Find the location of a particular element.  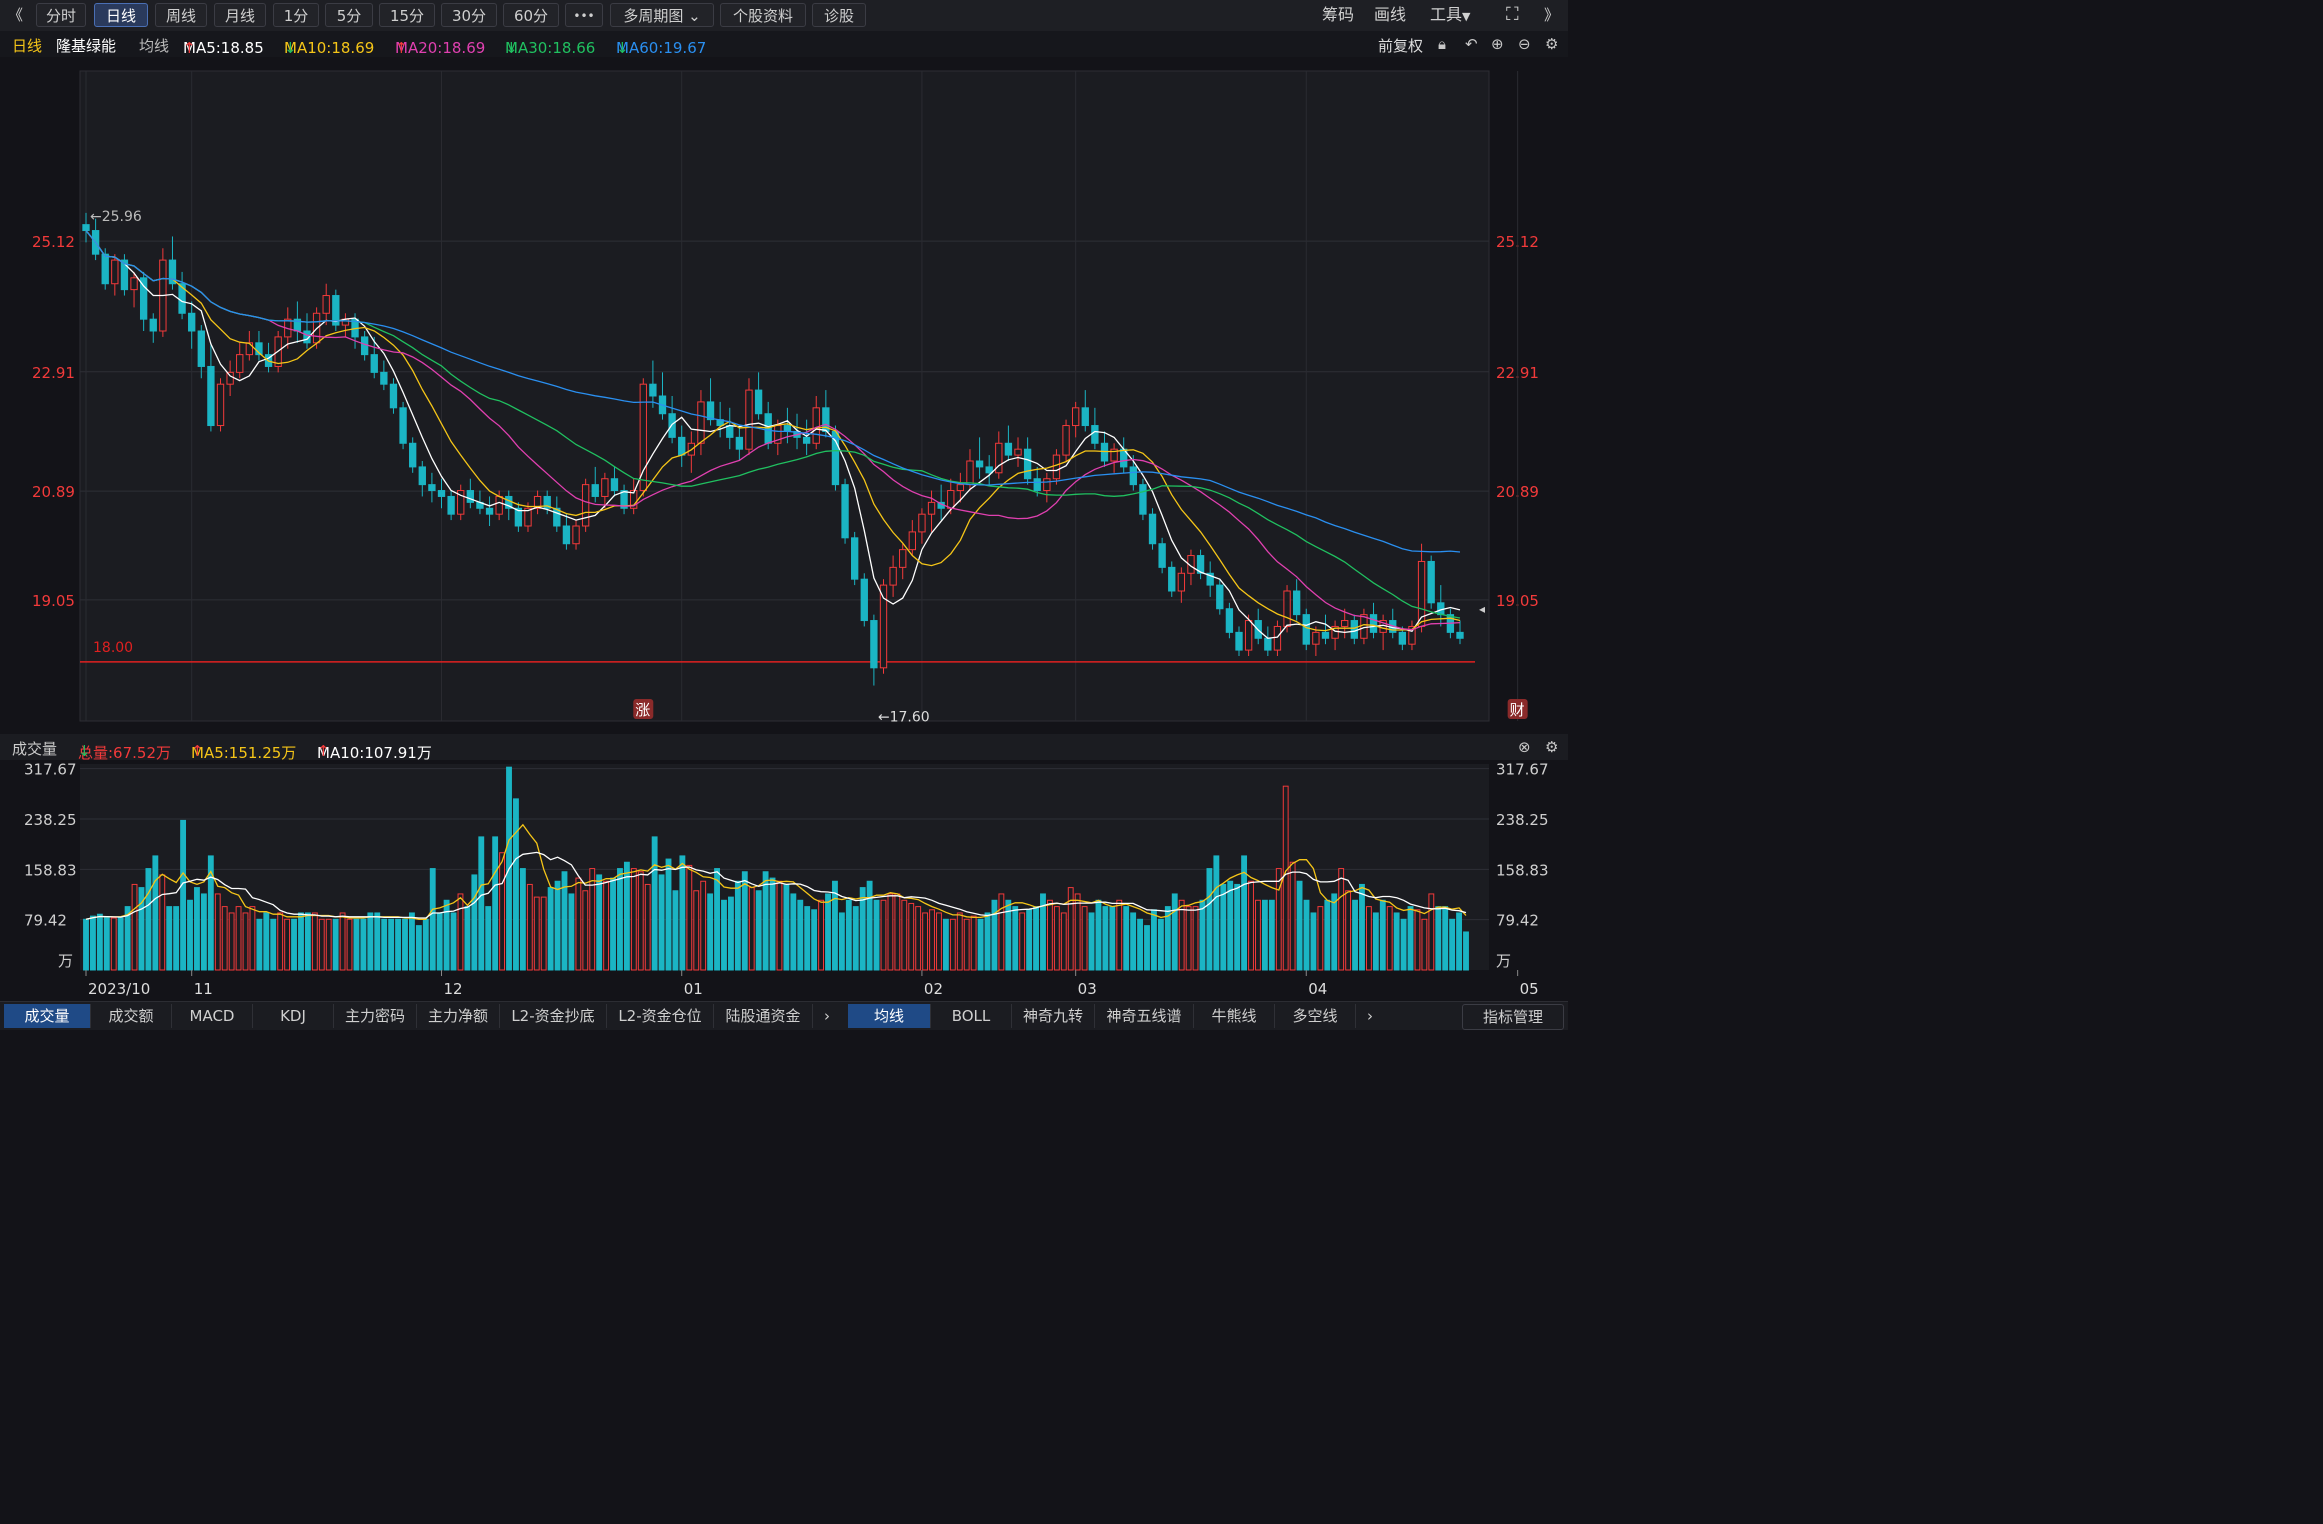

arrow-up-icon: ↑ is located at coordinates (323, 751).